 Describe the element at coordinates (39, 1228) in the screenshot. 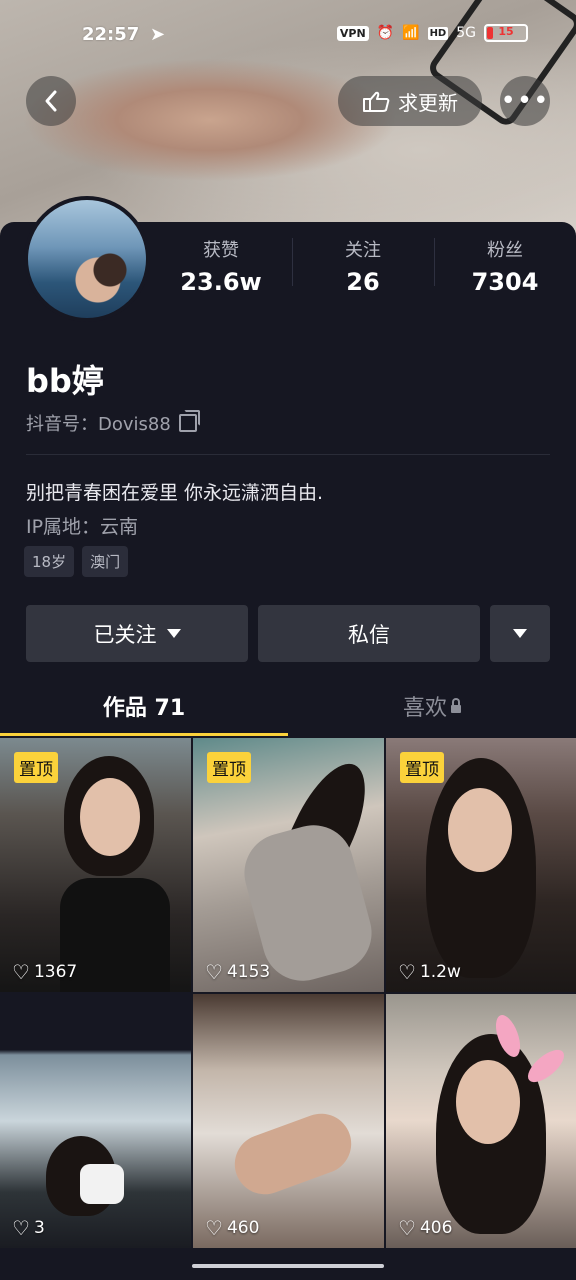

I see `like-count-text: 3` at that location.